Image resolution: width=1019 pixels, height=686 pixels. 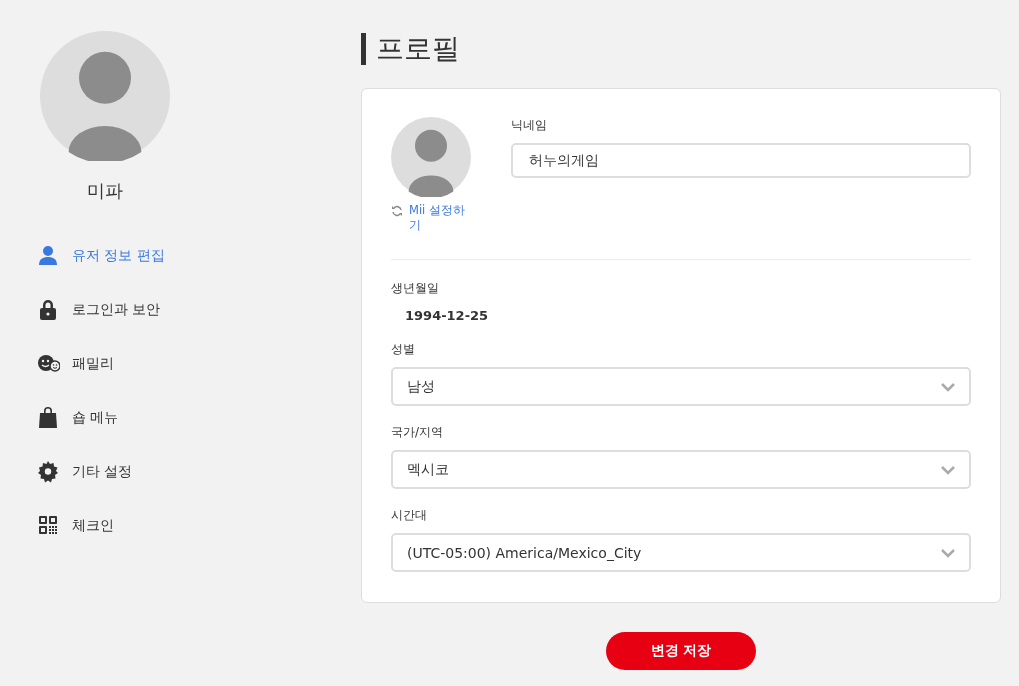 I want to click on sidebar-item: 유저 정보 편집, so click(x=199, y=255).